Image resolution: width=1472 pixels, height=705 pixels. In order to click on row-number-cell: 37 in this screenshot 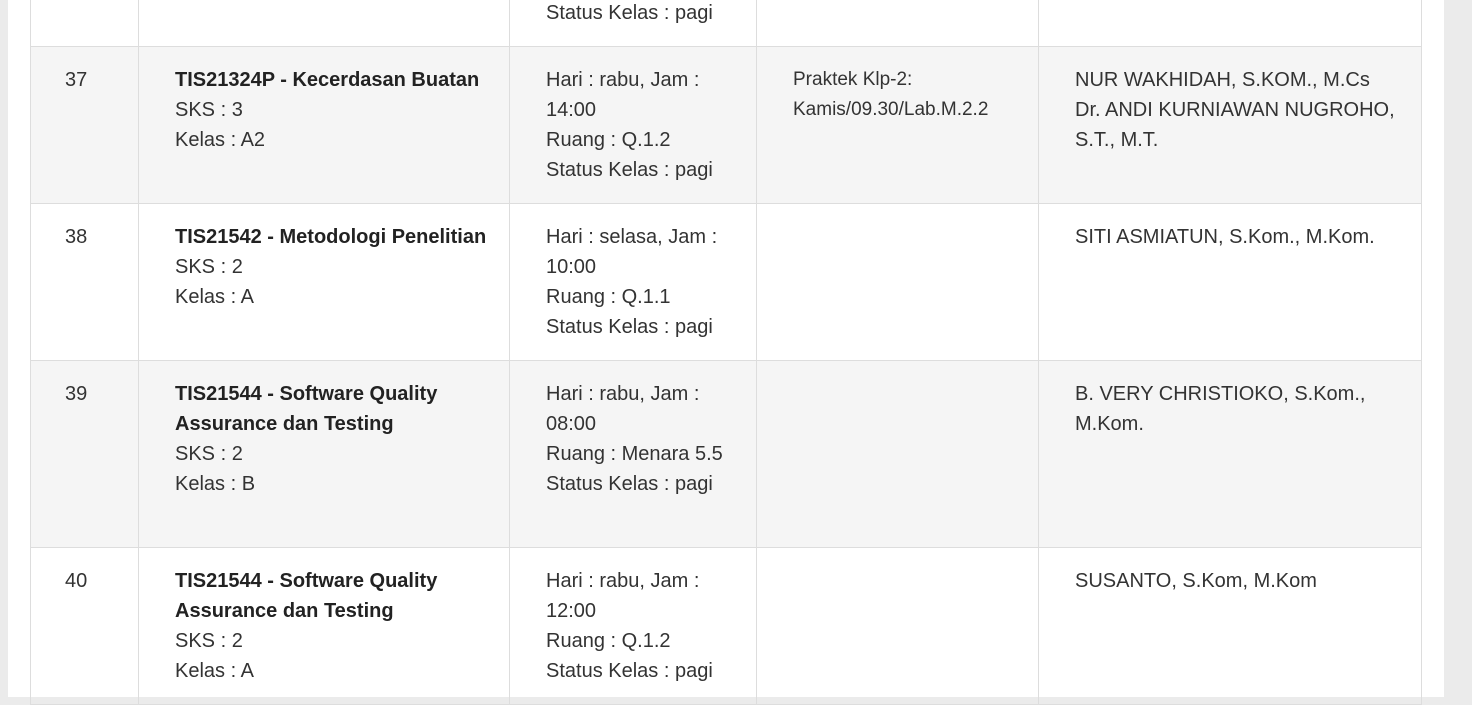, I will do `click(84, 125)`.